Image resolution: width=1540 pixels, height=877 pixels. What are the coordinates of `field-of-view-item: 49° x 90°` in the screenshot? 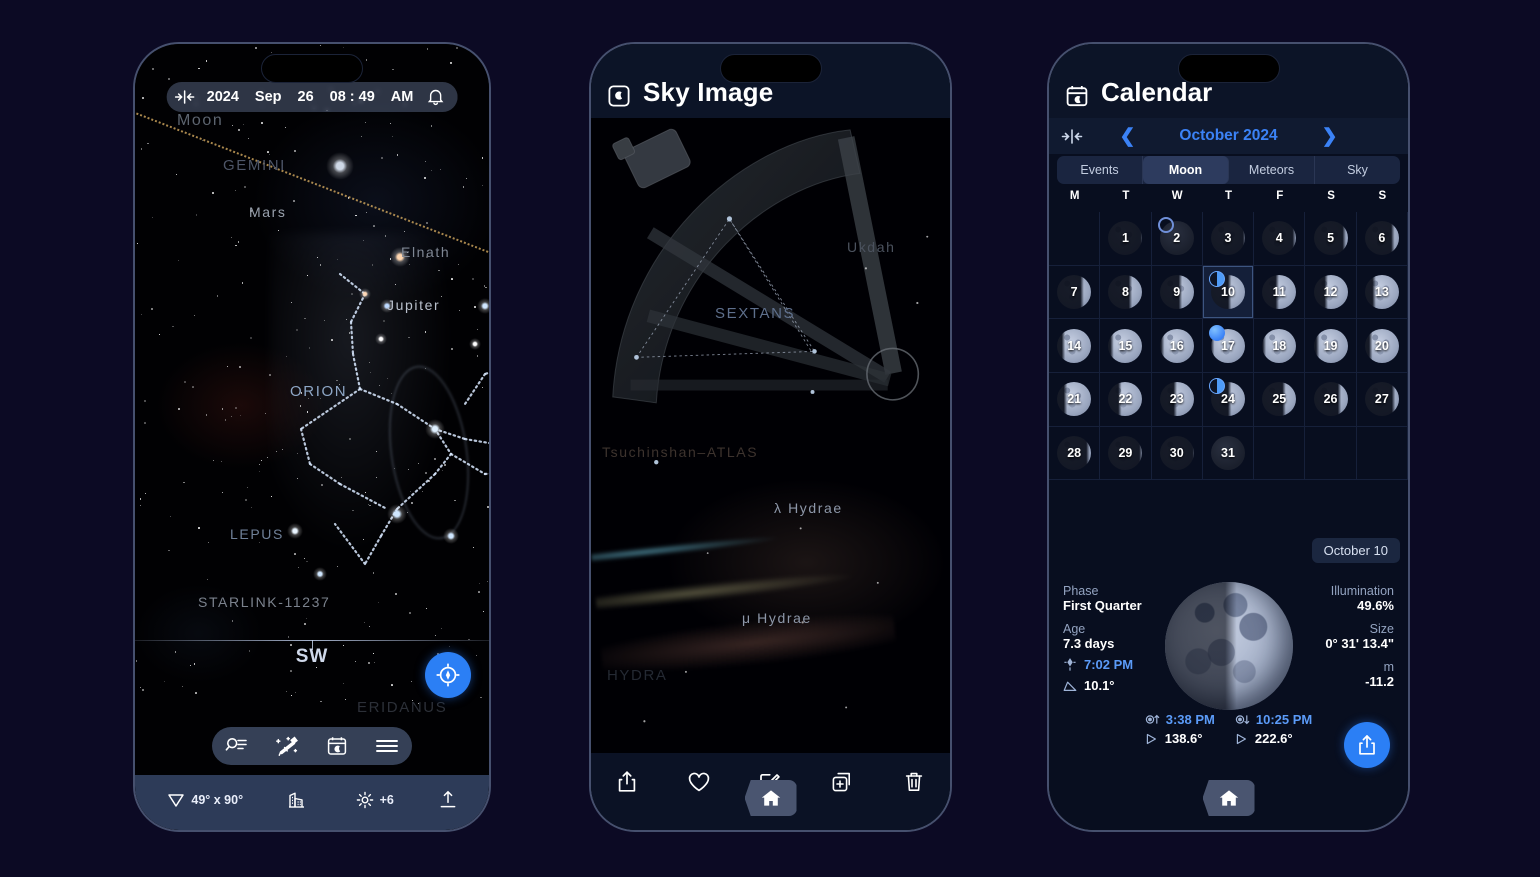 It's located at (205, 800).